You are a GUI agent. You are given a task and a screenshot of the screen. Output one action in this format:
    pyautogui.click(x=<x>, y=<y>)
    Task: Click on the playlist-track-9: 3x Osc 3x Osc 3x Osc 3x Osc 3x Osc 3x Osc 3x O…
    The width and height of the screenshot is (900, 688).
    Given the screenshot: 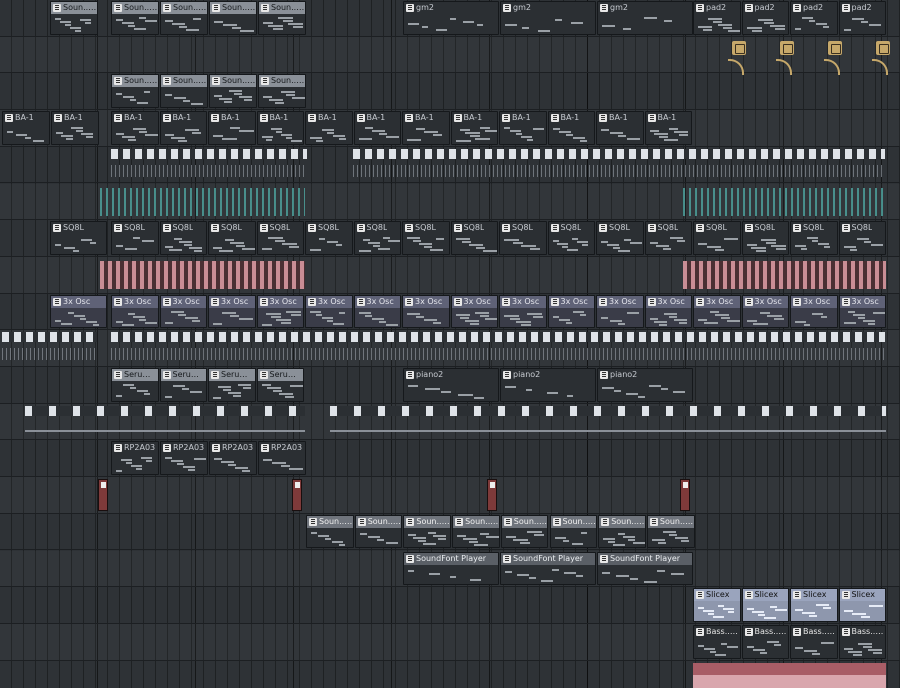 What is the action you would take?
    pyautogui.click(x=450, y=312)
    